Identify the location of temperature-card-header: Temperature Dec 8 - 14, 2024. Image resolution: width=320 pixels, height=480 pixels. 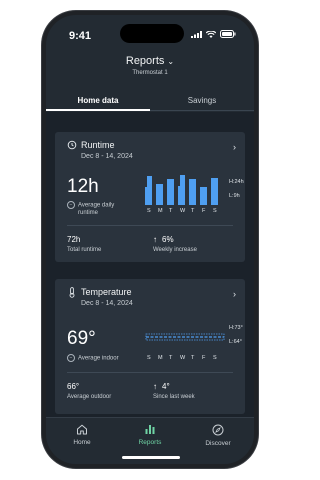
(100, 297).